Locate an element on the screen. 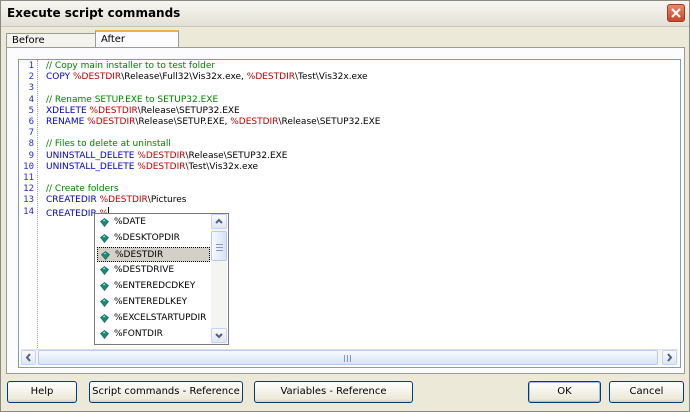 This screenshot has width=690, height=412. close-button is located at coordinates (676, 13).